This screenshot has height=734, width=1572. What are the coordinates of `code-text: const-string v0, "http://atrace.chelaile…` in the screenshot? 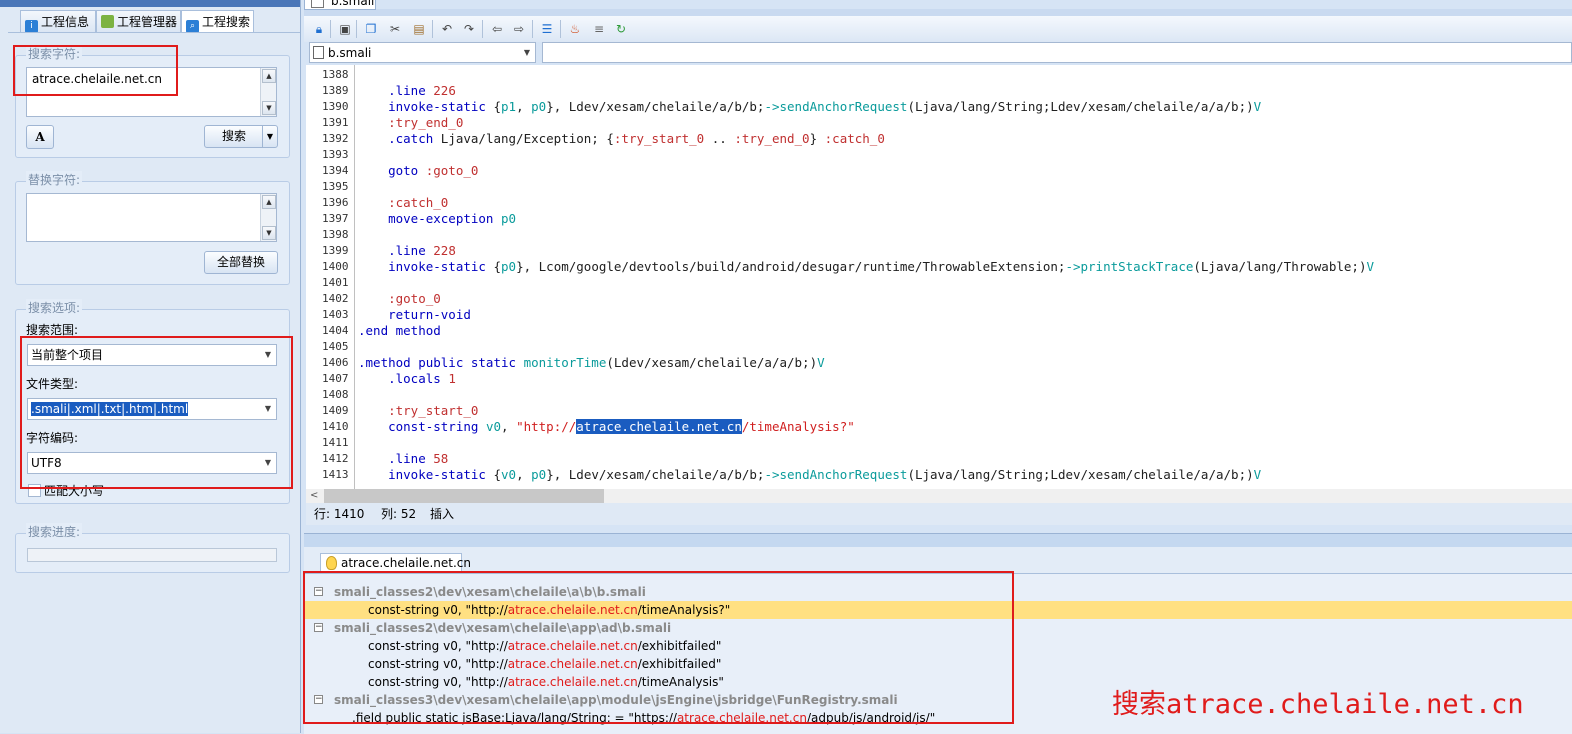 It's located at (606, 427).